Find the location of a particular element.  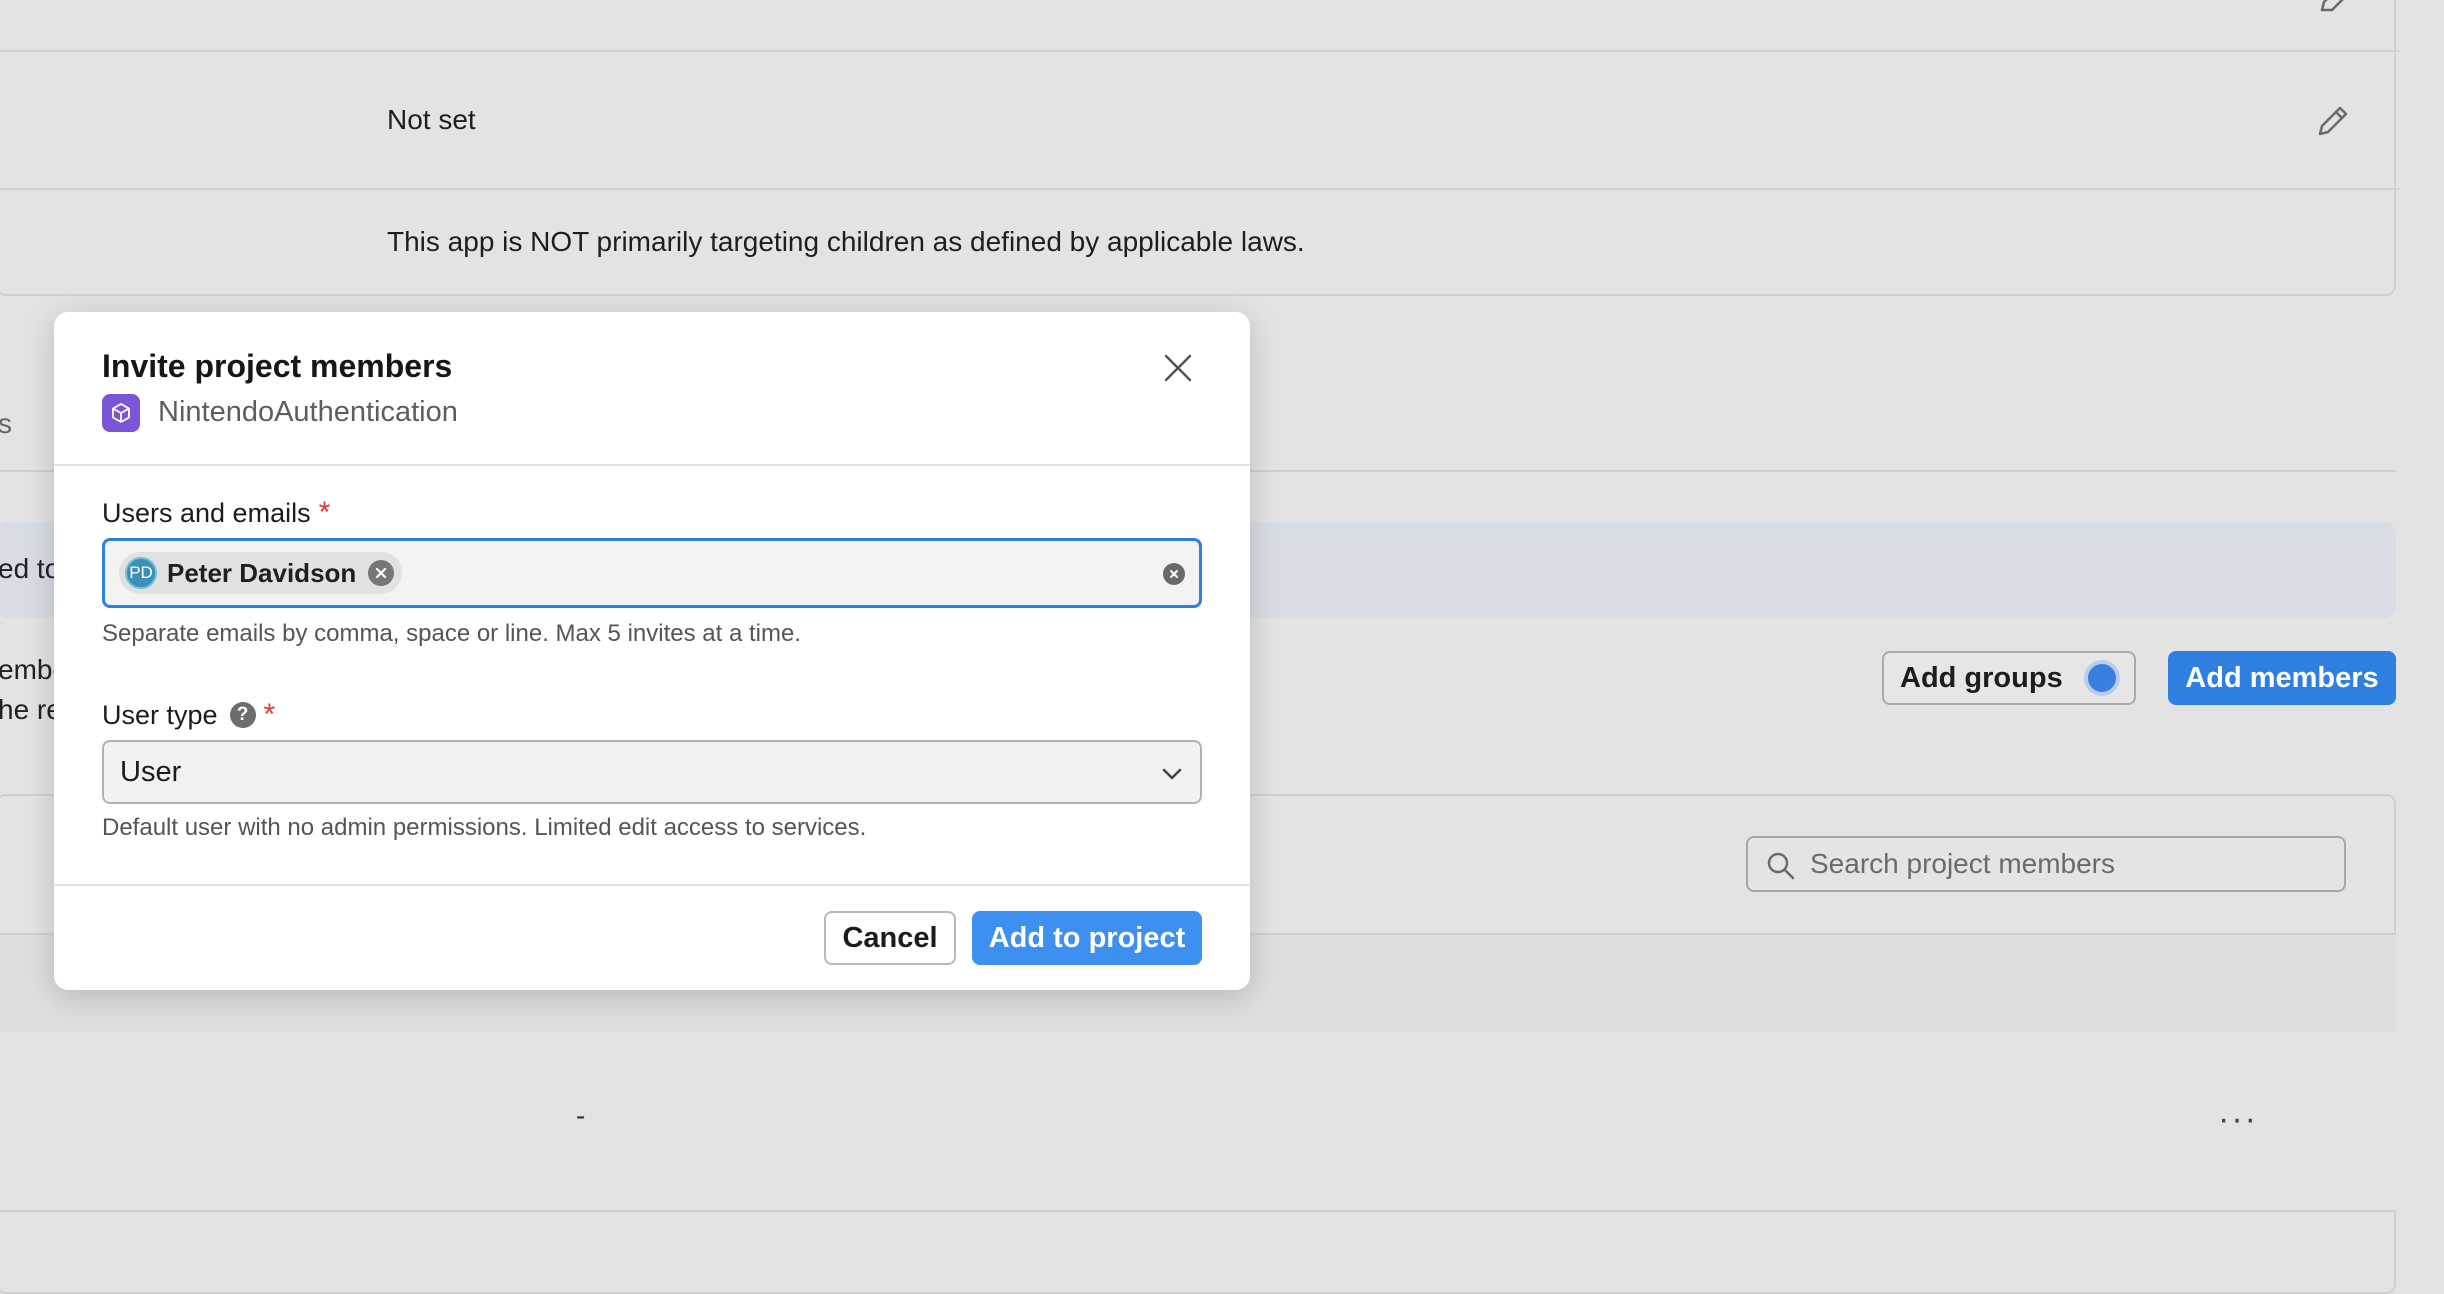

search-icon is located at coordinates (1781, 866).